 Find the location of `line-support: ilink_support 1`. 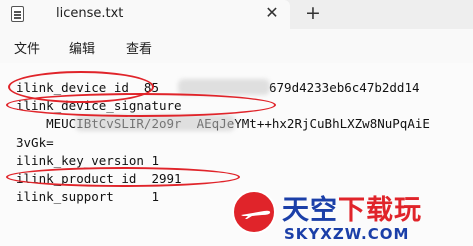

line-support: ilink_support 1 is located at coordinates (87, 196).